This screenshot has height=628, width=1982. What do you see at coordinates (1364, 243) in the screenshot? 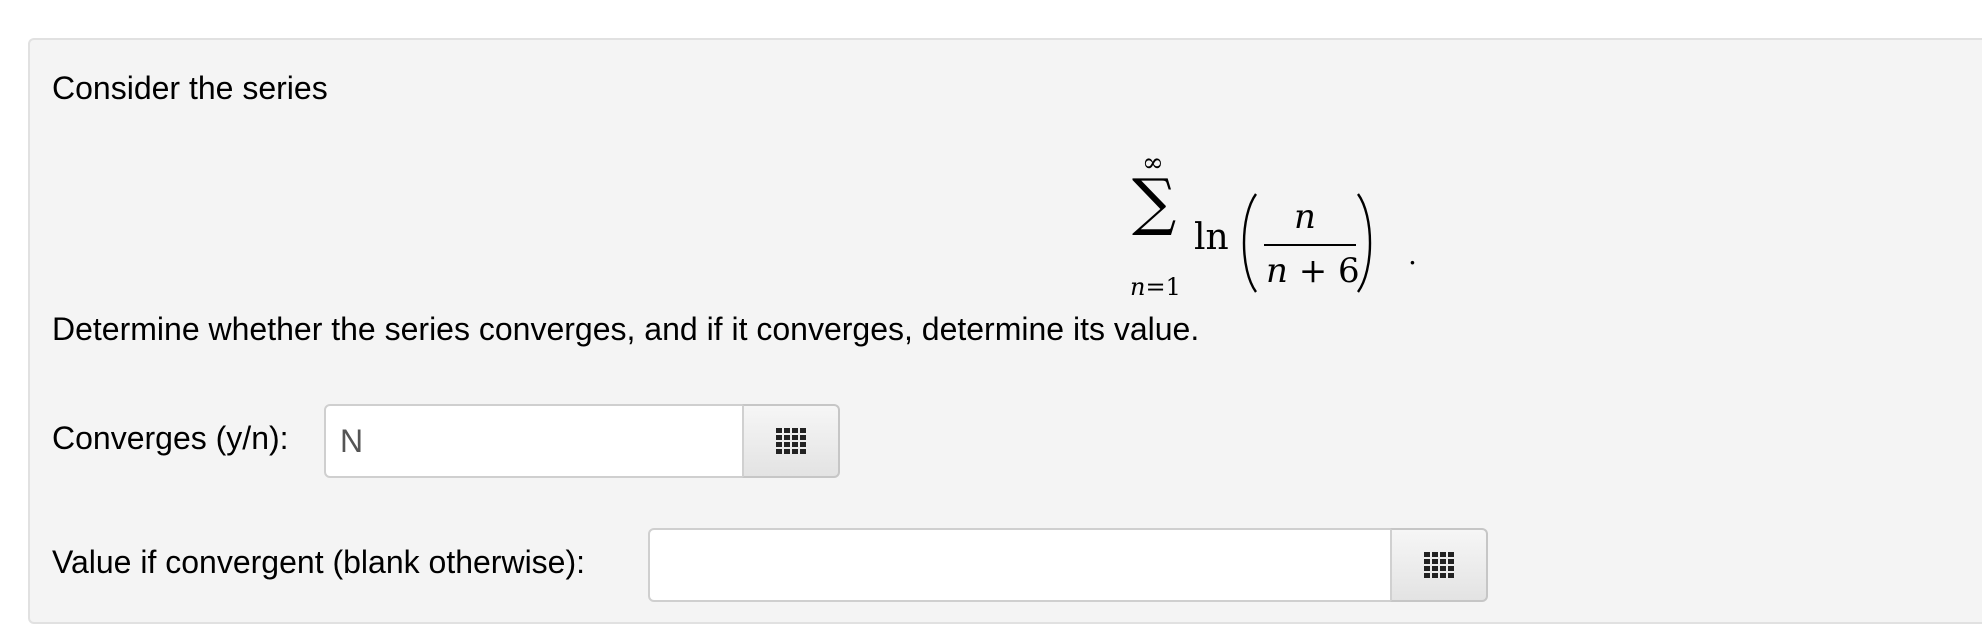
I see `right-parenthesis` at bounding box center [1364, 243].